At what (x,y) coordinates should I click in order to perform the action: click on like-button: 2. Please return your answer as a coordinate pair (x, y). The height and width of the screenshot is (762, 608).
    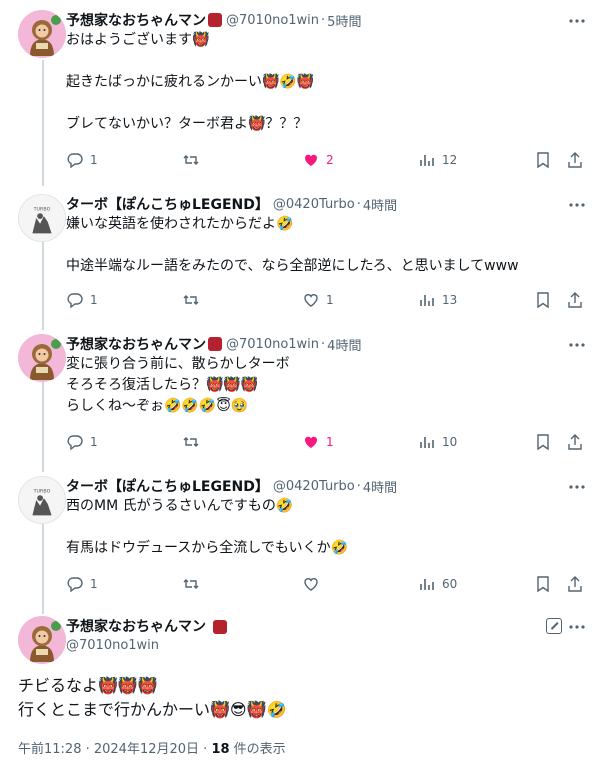
    Looking at the image, I should click on (318, 160).